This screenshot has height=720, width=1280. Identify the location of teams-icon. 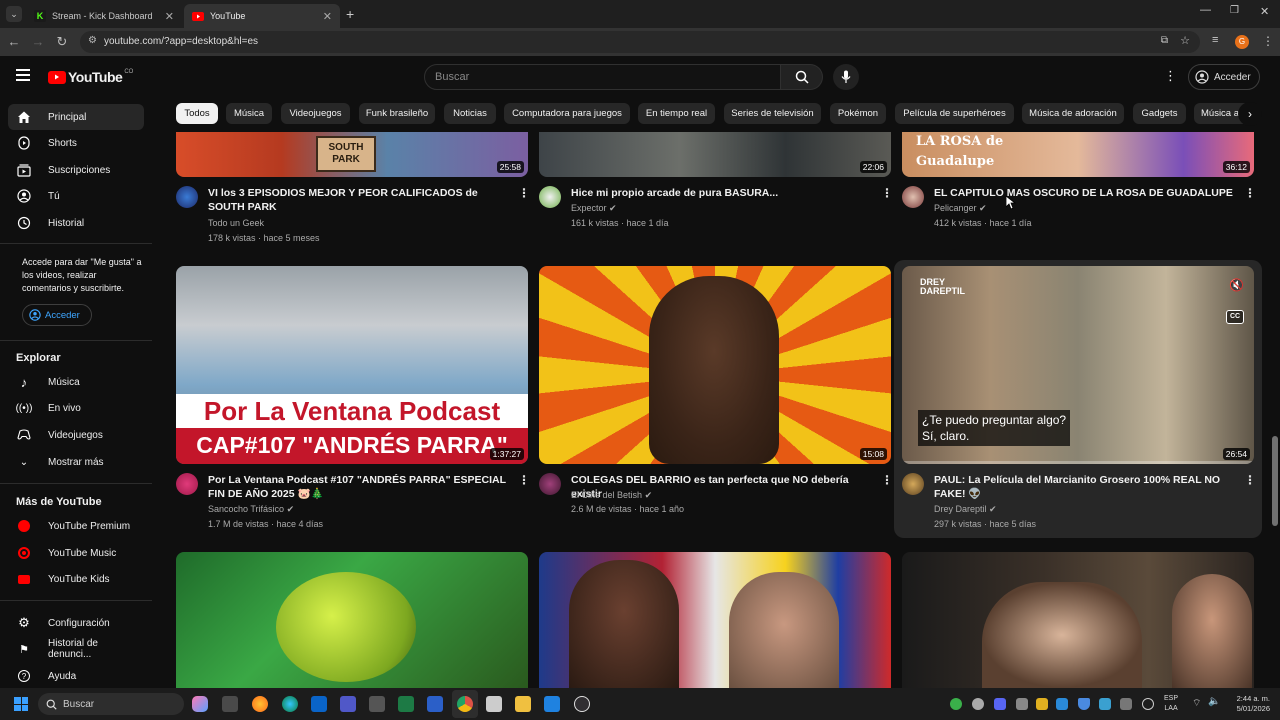
(348, 704).